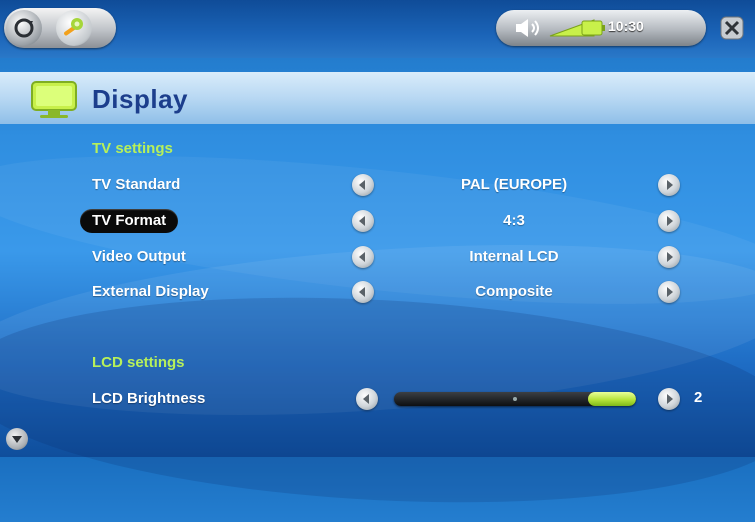 This screenshot has width=755, height=522. What do you see at coordinates (140, 99) in the screenshot?
I see `page-title: Display` at bounding box center [140, 99].